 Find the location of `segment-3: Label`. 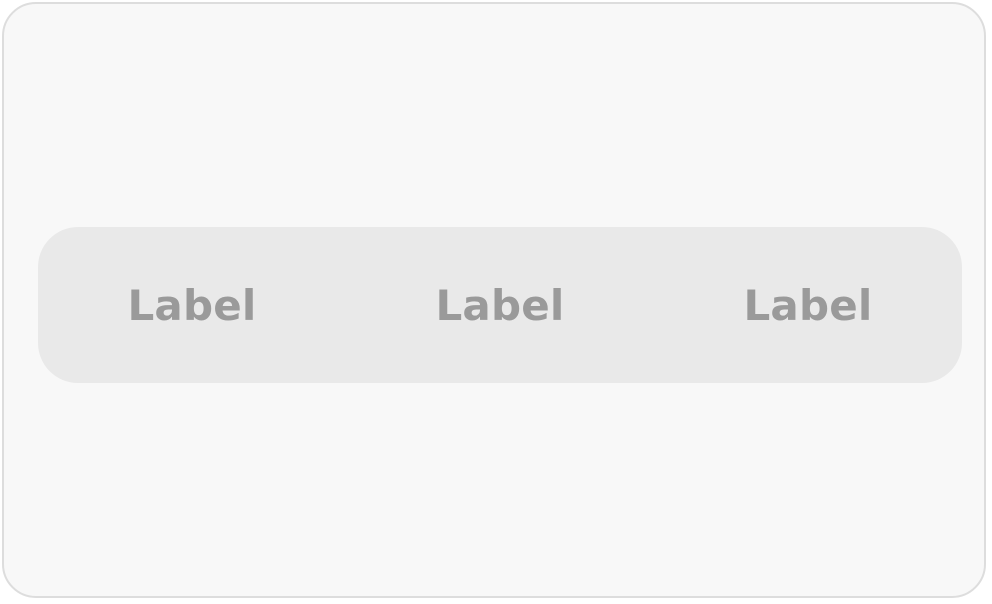

segment-3: Label is located at coordinates (808, 305).